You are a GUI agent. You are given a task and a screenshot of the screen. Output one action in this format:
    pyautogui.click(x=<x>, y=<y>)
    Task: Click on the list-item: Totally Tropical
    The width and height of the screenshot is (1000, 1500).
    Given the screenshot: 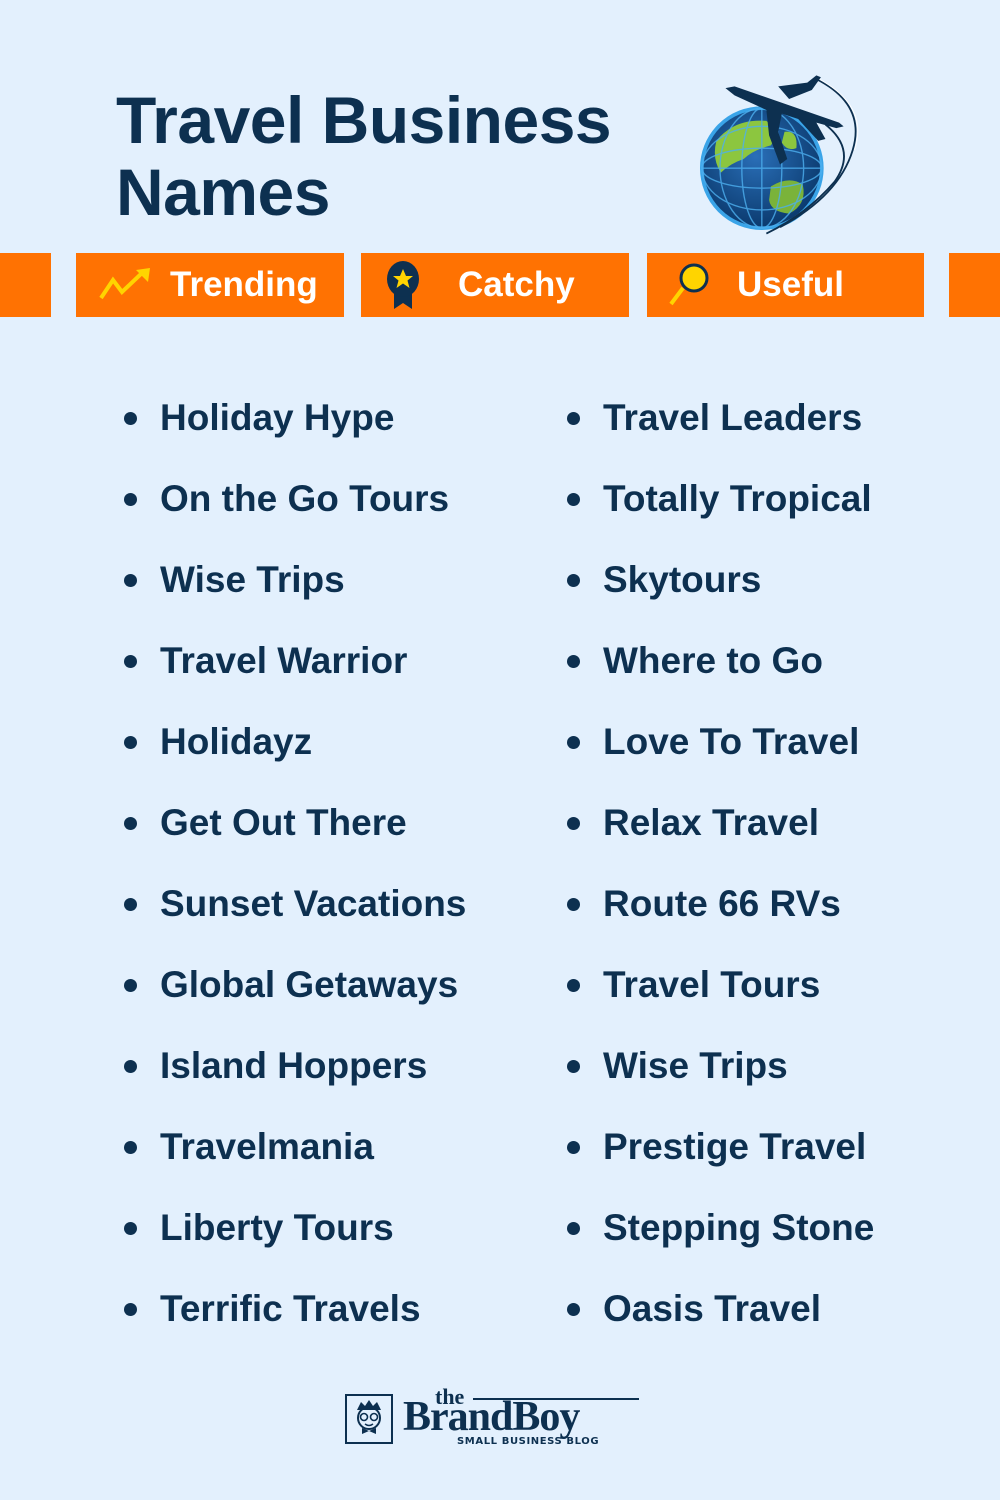 What is the action you would take?
    pyautogui.click(x=720, y=513)
    